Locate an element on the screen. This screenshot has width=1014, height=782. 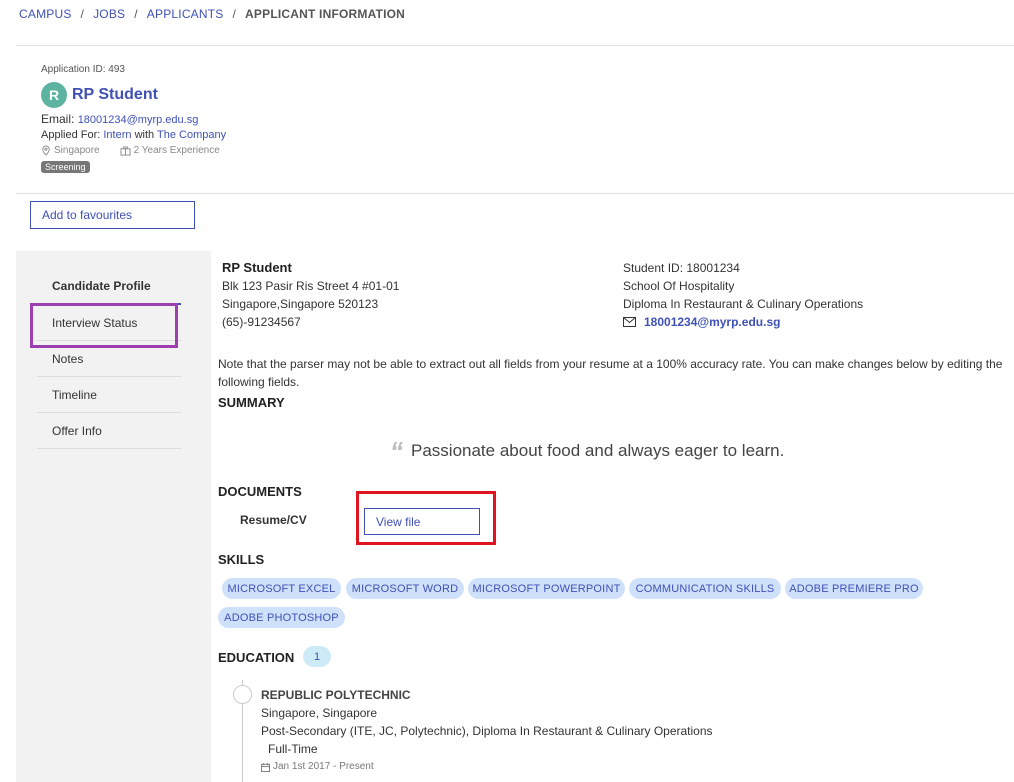
interview-status-highlight is located at coordinates (104, 325).